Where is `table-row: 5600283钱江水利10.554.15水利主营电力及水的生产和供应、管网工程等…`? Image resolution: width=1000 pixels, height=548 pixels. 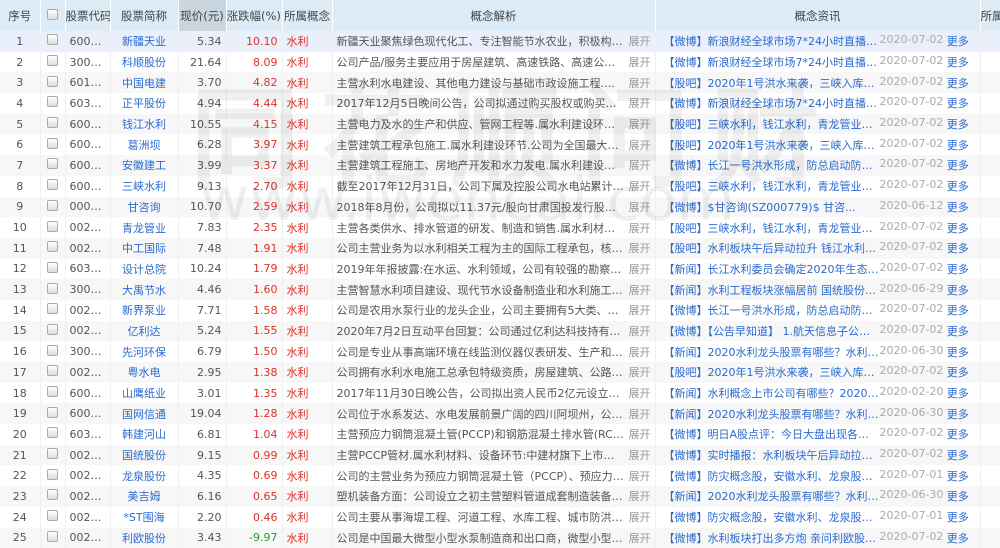
table-row: 5600283钱江水利10.554.15水利主营电力及水的生产和供应、管网工程等… is located at coordinates (500, 124).